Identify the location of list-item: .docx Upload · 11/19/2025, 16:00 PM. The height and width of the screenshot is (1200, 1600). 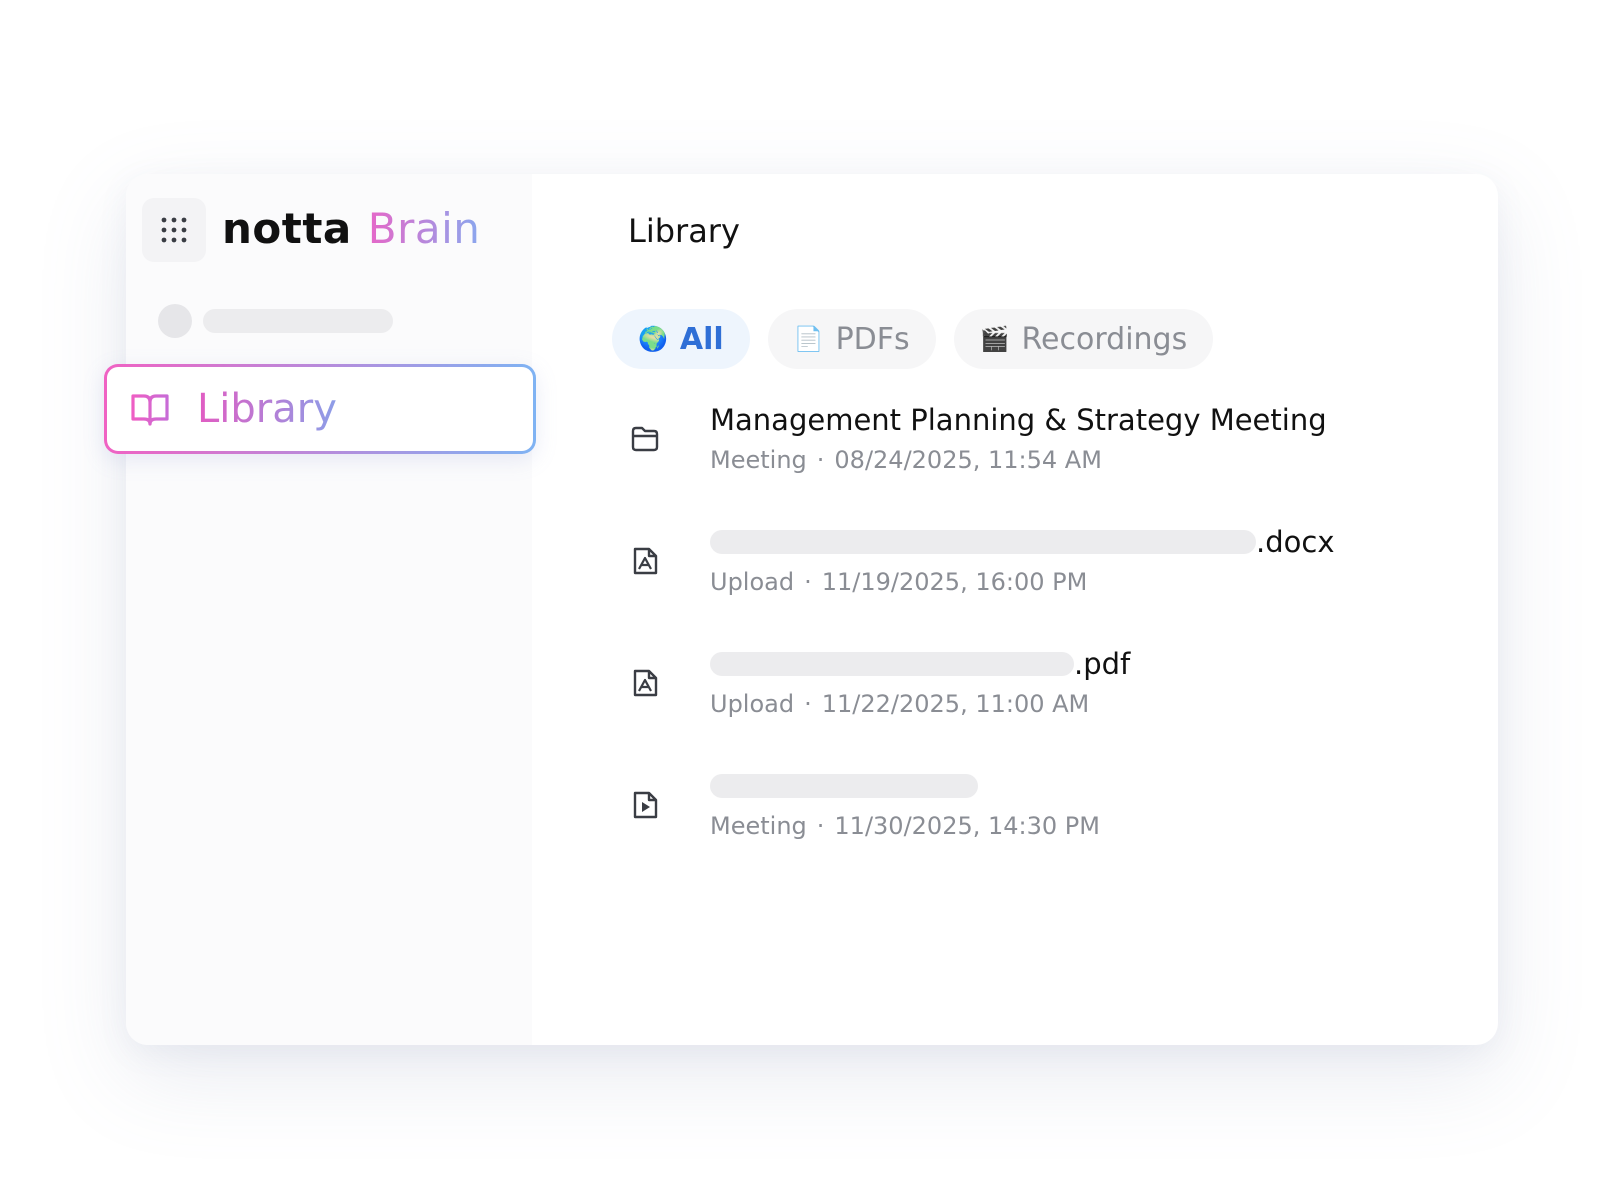
(1038, 585).